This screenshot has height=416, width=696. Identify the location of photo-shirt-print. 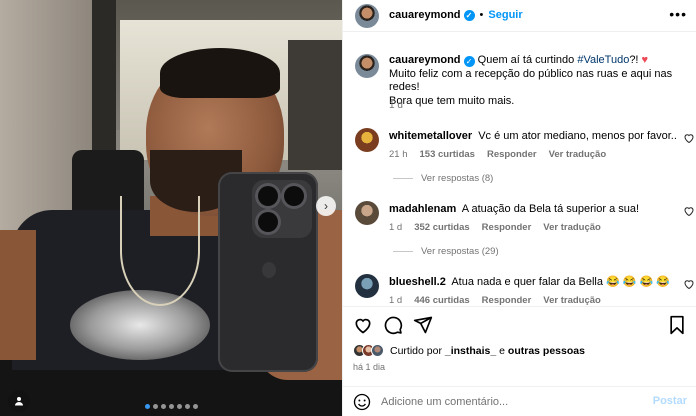
(140, 325).